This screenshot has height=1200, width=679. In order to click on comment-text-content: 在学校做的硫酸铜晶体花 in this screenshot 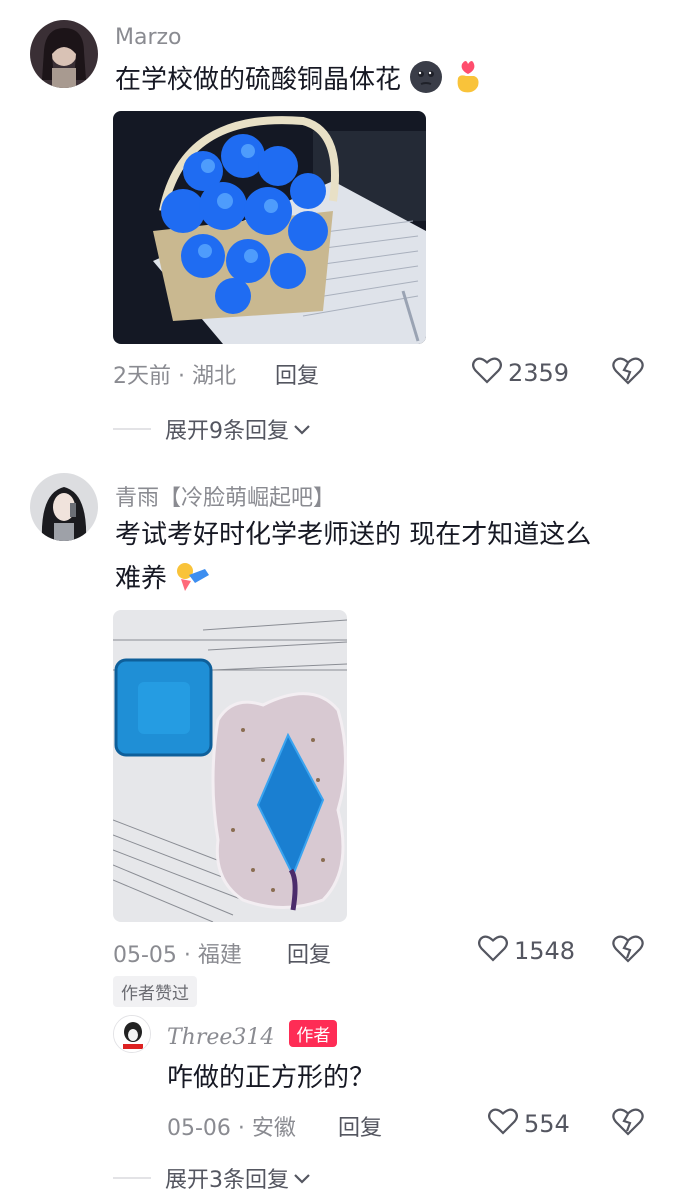, I will do `click(258, 80)`.